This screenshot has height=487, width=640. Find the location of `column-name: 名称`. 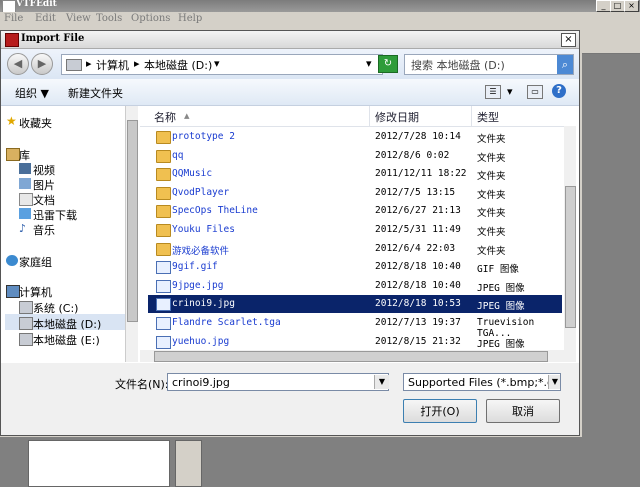

column-name: 名称 is located at coordinates (165, 117).